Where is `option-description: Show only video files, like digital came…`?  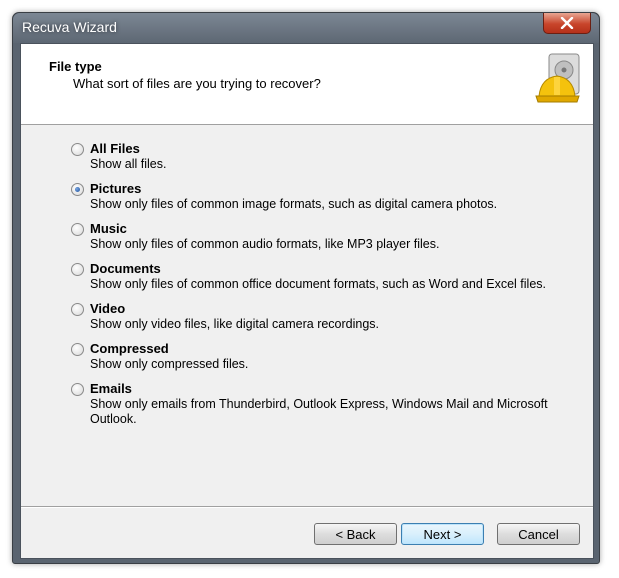 option-description: Show only video files, like digital came… is located at coordinates (235, 324).